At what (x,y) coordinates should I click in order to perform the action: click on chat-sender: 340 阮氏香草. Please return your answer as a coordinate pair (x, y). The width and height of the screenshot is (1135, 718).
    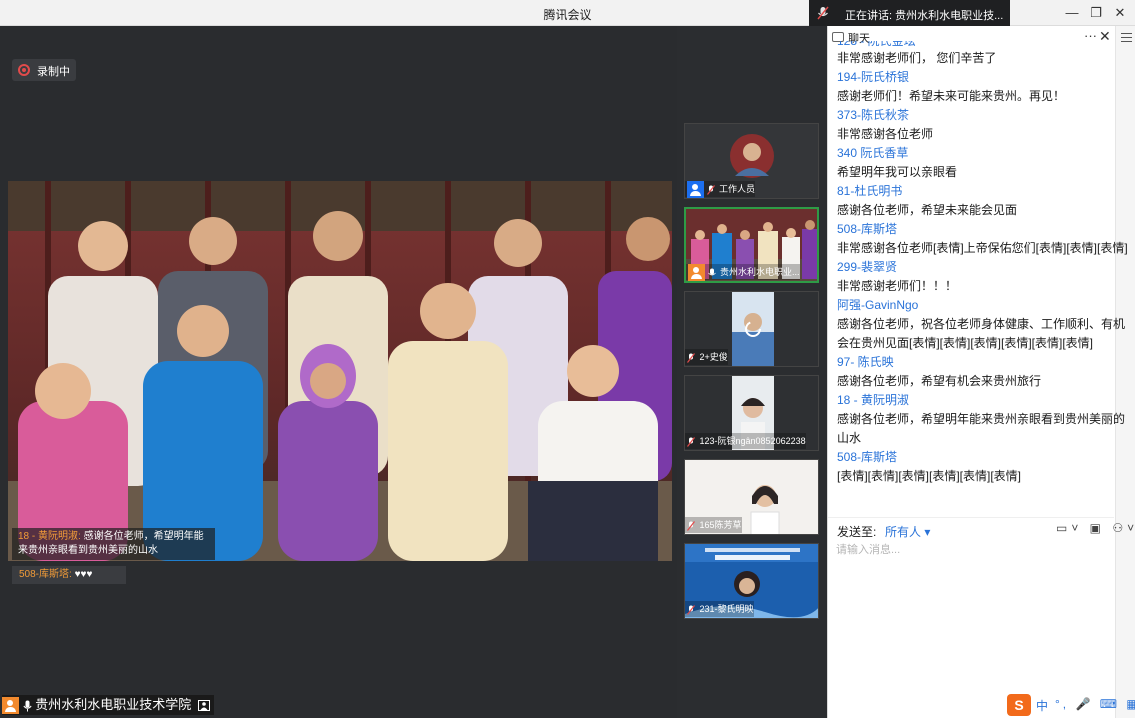
    Looking at the image, I should click on (873, 153).